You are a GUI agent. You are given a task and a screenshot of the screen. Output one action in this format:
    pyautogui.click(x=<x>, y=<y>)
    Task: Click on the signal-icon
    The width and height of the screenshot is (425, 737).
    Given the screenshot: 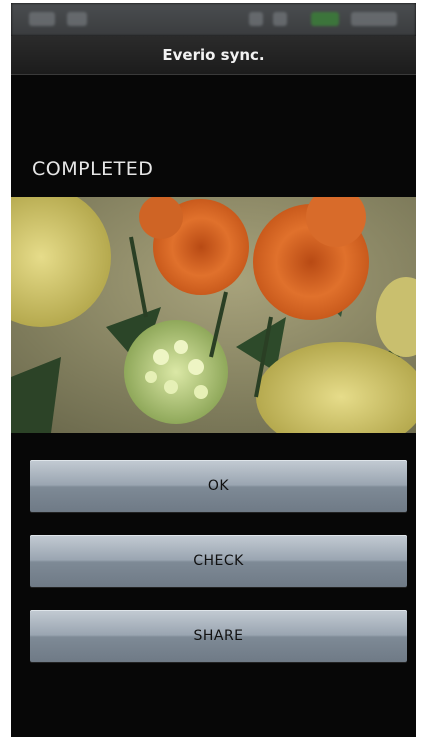 What is the action you would take?
    pyautogui.click(x=256, y=19)
    